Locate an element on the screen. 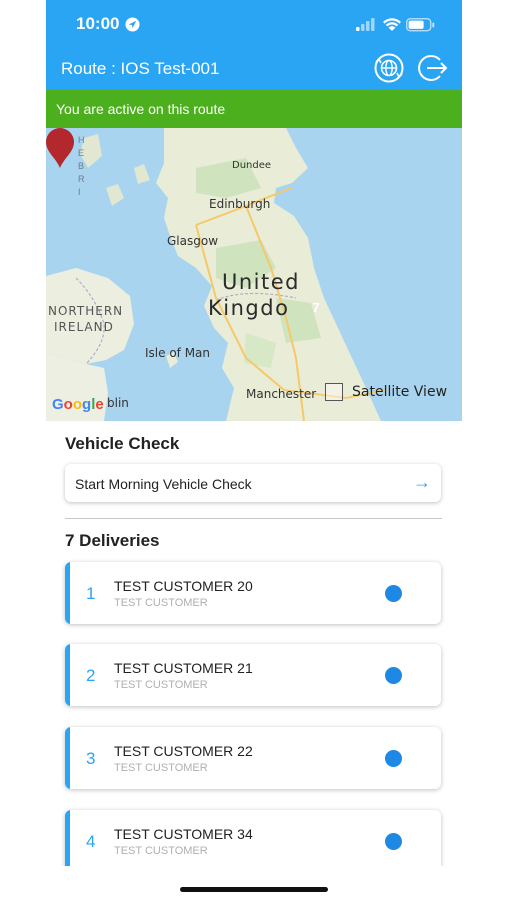 The image size is (507, 900). globe-refresh-icon is located at coordinates (389, 68).